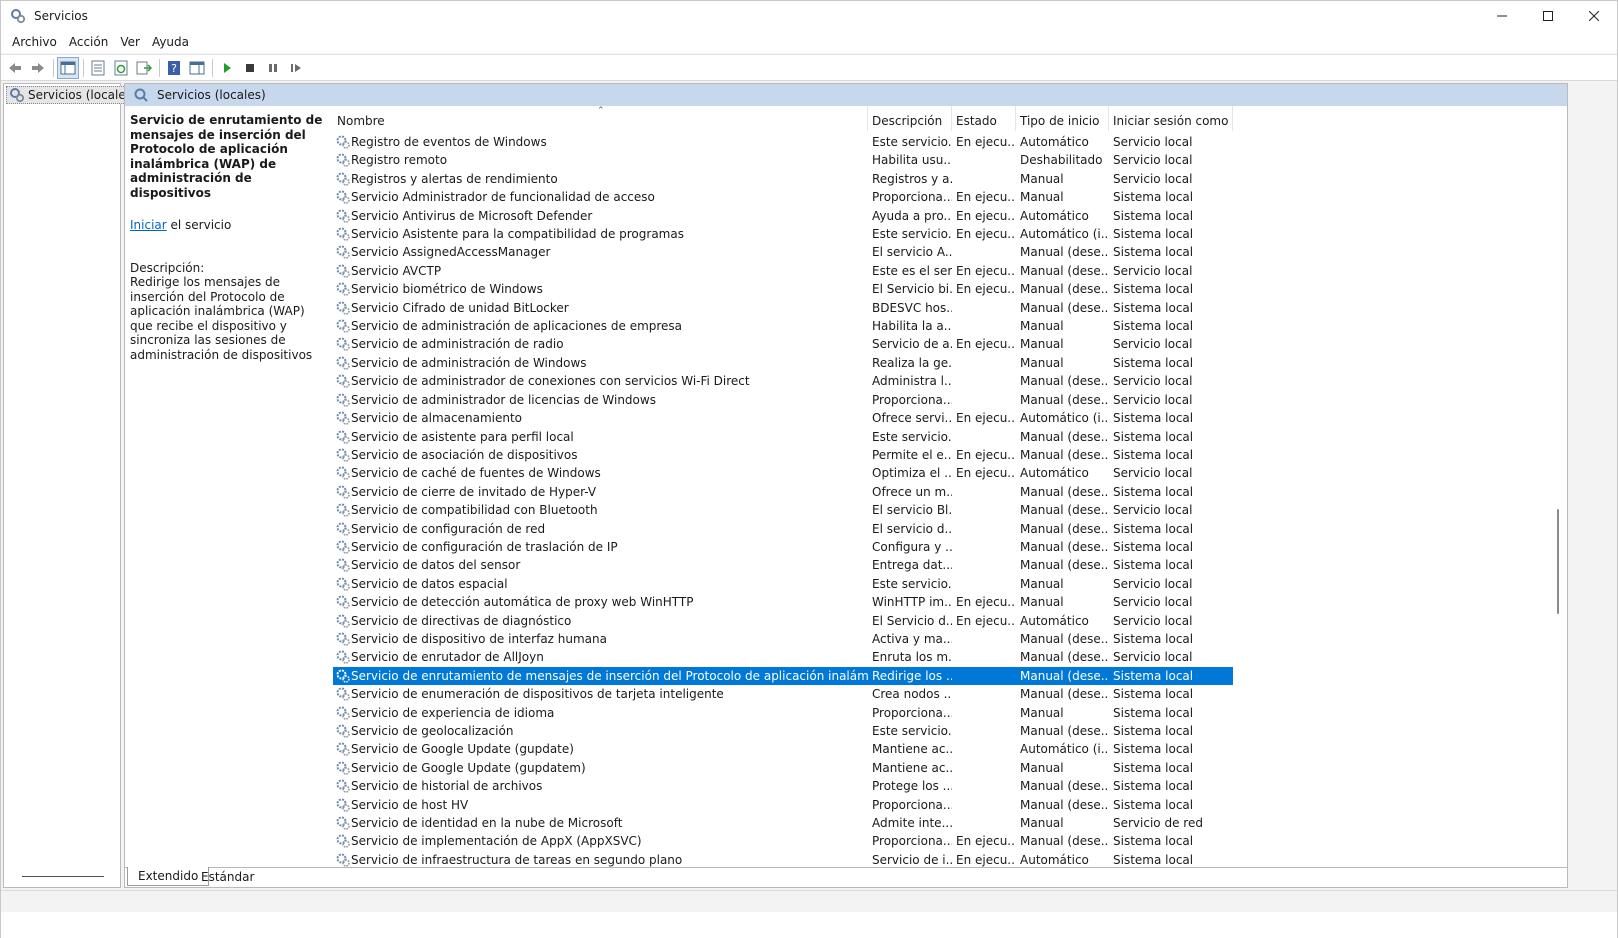  Describe the element at coordinates (197, 68) in the screenshot. I see `show-hide-action-pane-button` at that location.